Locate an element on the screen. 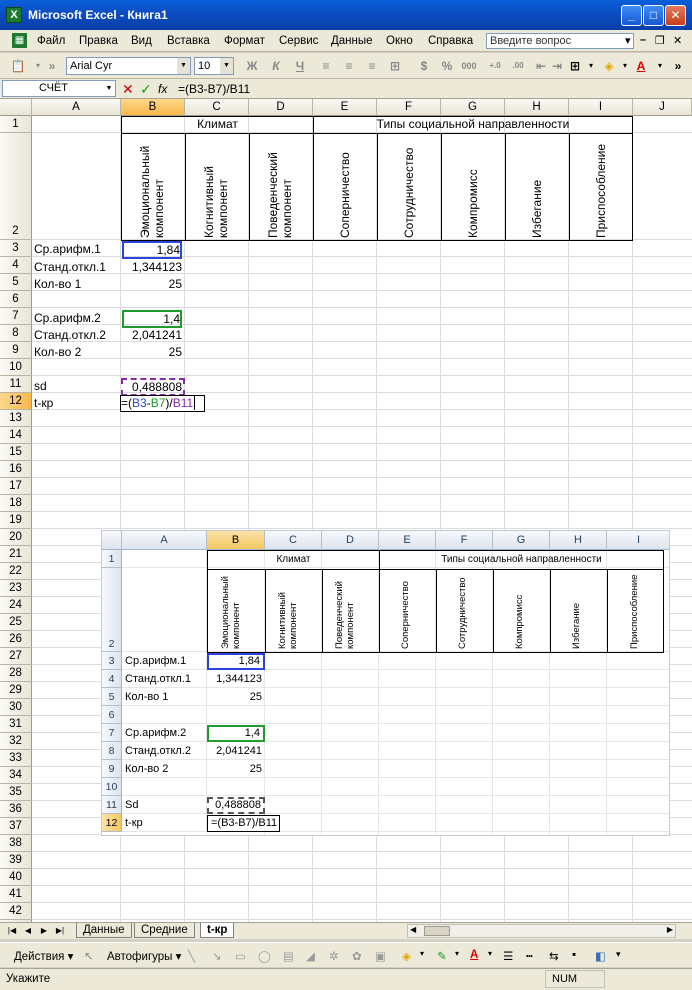 The width and height of the screenshot is (692, 990). row-header-9: 9 is located at coordinates (16, 350).